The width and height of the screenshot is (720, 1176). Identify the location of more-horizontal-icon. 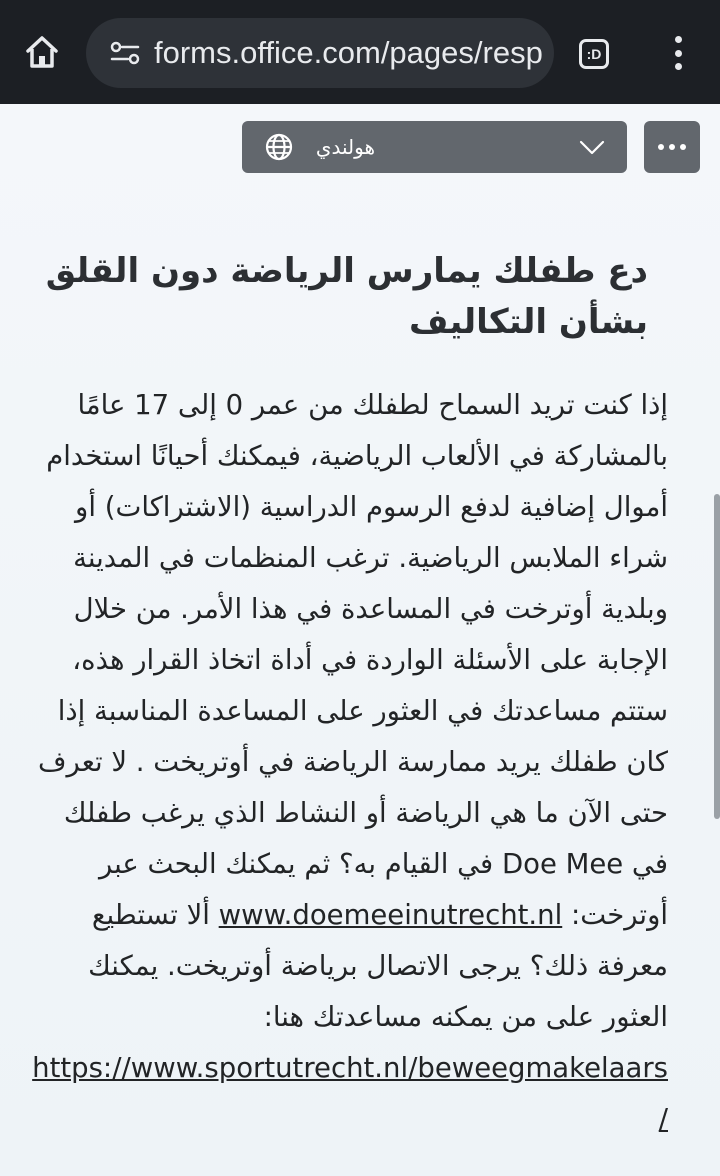
(661, 147).